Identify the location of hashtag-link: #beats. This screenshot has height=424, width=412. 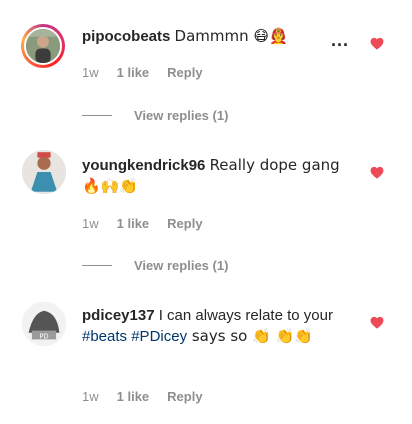
(104, 336).